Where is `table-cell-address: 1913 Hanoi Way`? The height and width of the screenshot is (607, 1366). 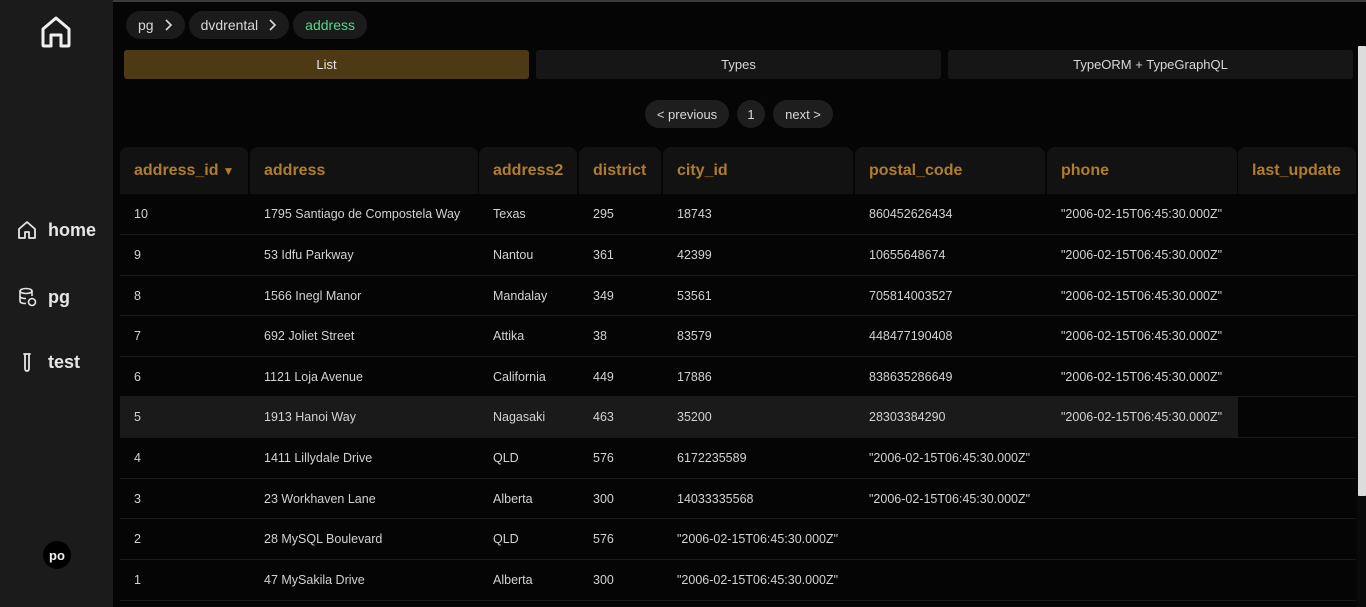
table-cell-address: 1913 Hanoi Way is located at coordinates (310, 417).